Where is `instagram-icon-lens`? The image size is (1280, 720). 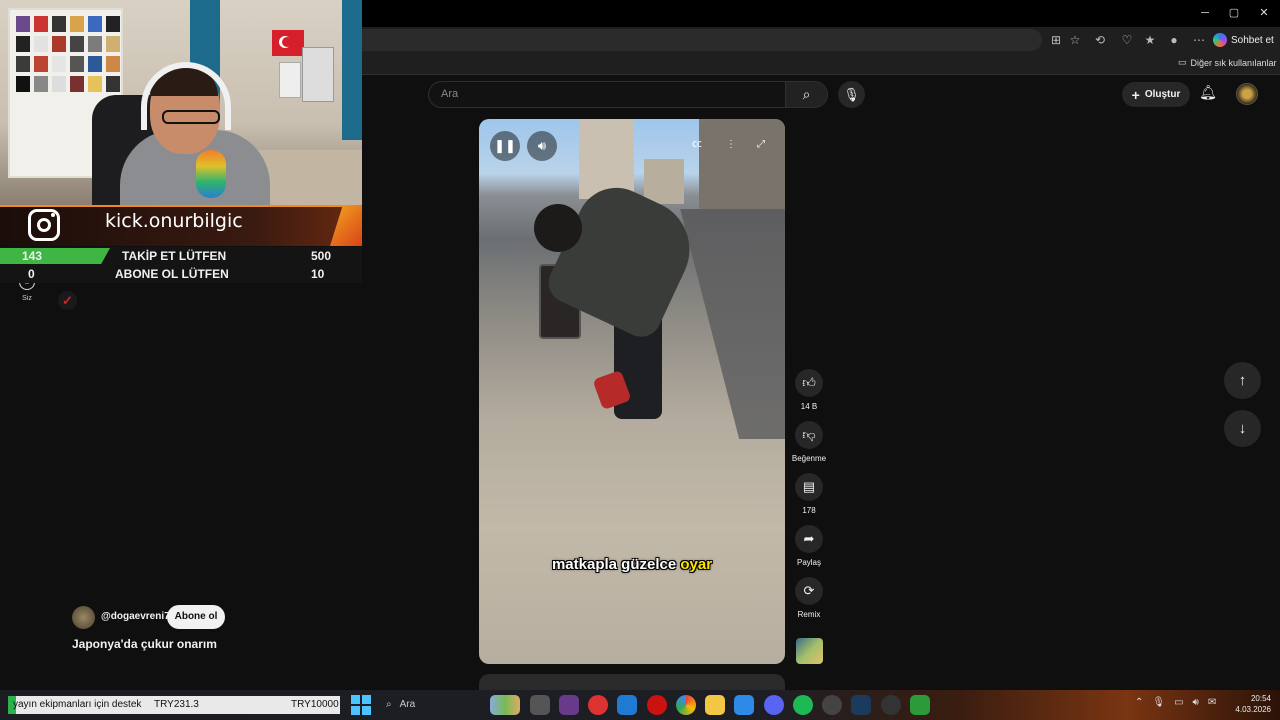 instagram-icon-lens is located at coordinates (44, 225).